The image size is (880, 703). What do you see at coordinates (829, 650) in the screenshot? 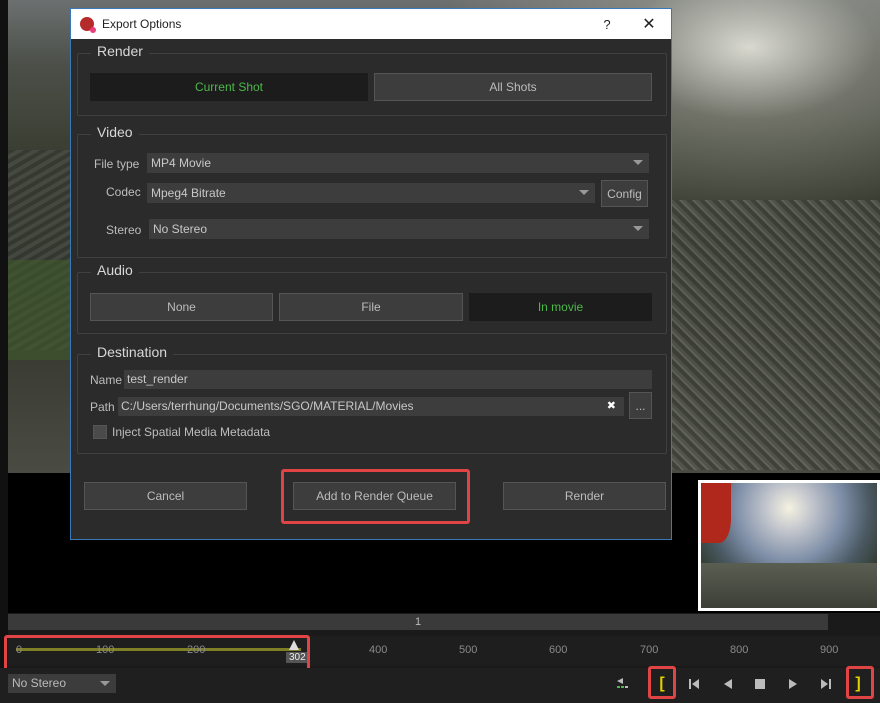
I see `ruler-tick: 900` at bounding box center [829, 650].